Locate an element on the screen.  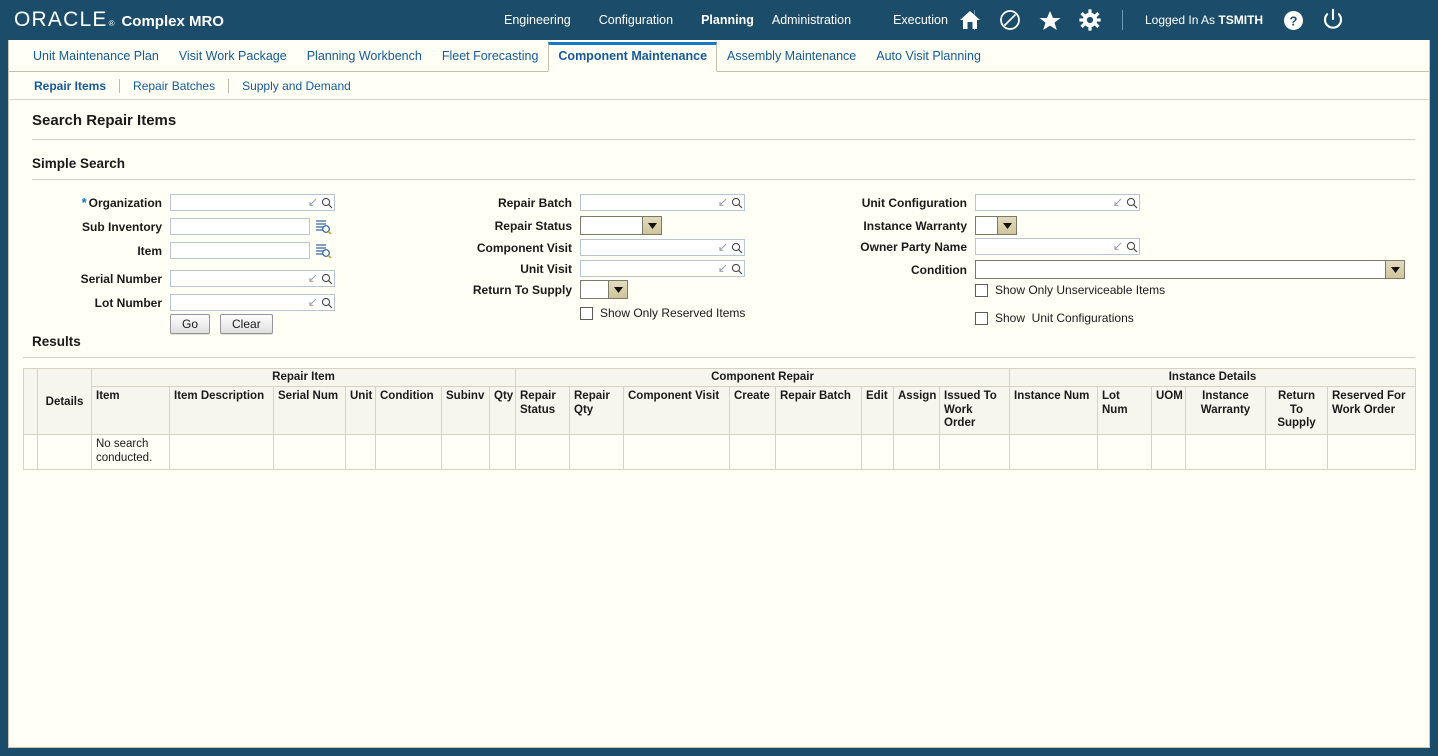
show-unit-configurations-checkbox is located at coordinates (981, 318).